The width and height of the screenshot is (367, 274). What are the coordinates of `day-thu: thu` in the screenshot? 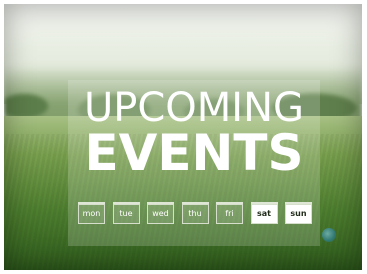 It's located at (195, 213).